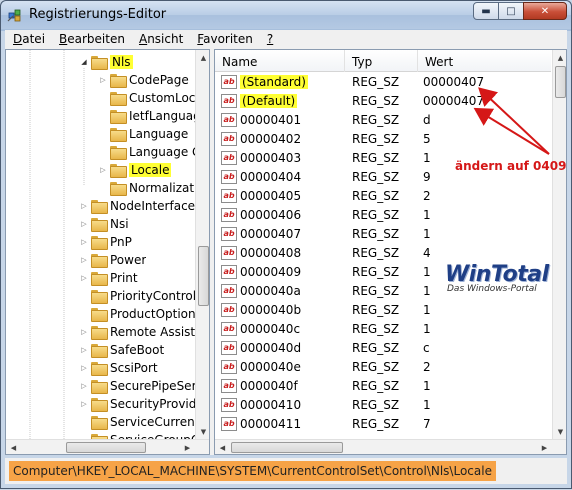 This screenshot has width=572, height=490. What do you see at coordinates (105, 242) in the screenshot?
I see `tree-item: ▷ PnP` at bounding box center [105, 242].